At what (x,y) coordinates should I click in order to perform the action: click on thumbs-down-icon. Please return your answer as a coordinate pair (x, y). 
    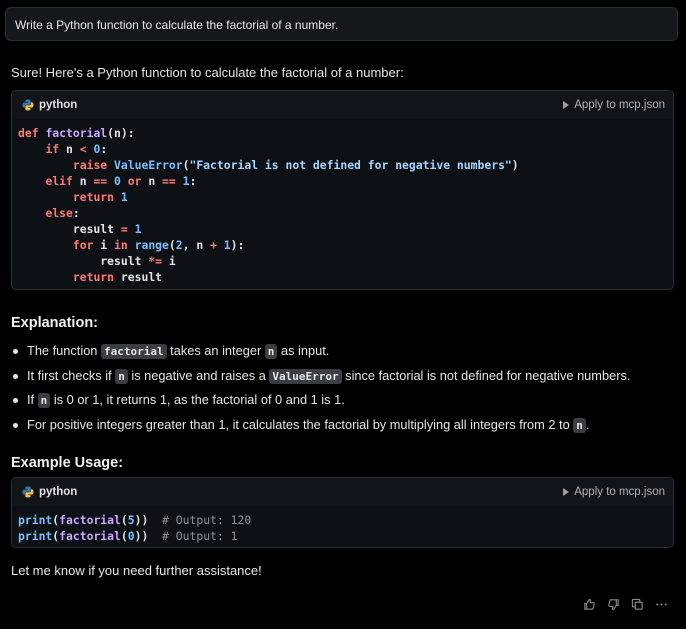
    Looking at the image, I should click on (613, 604).